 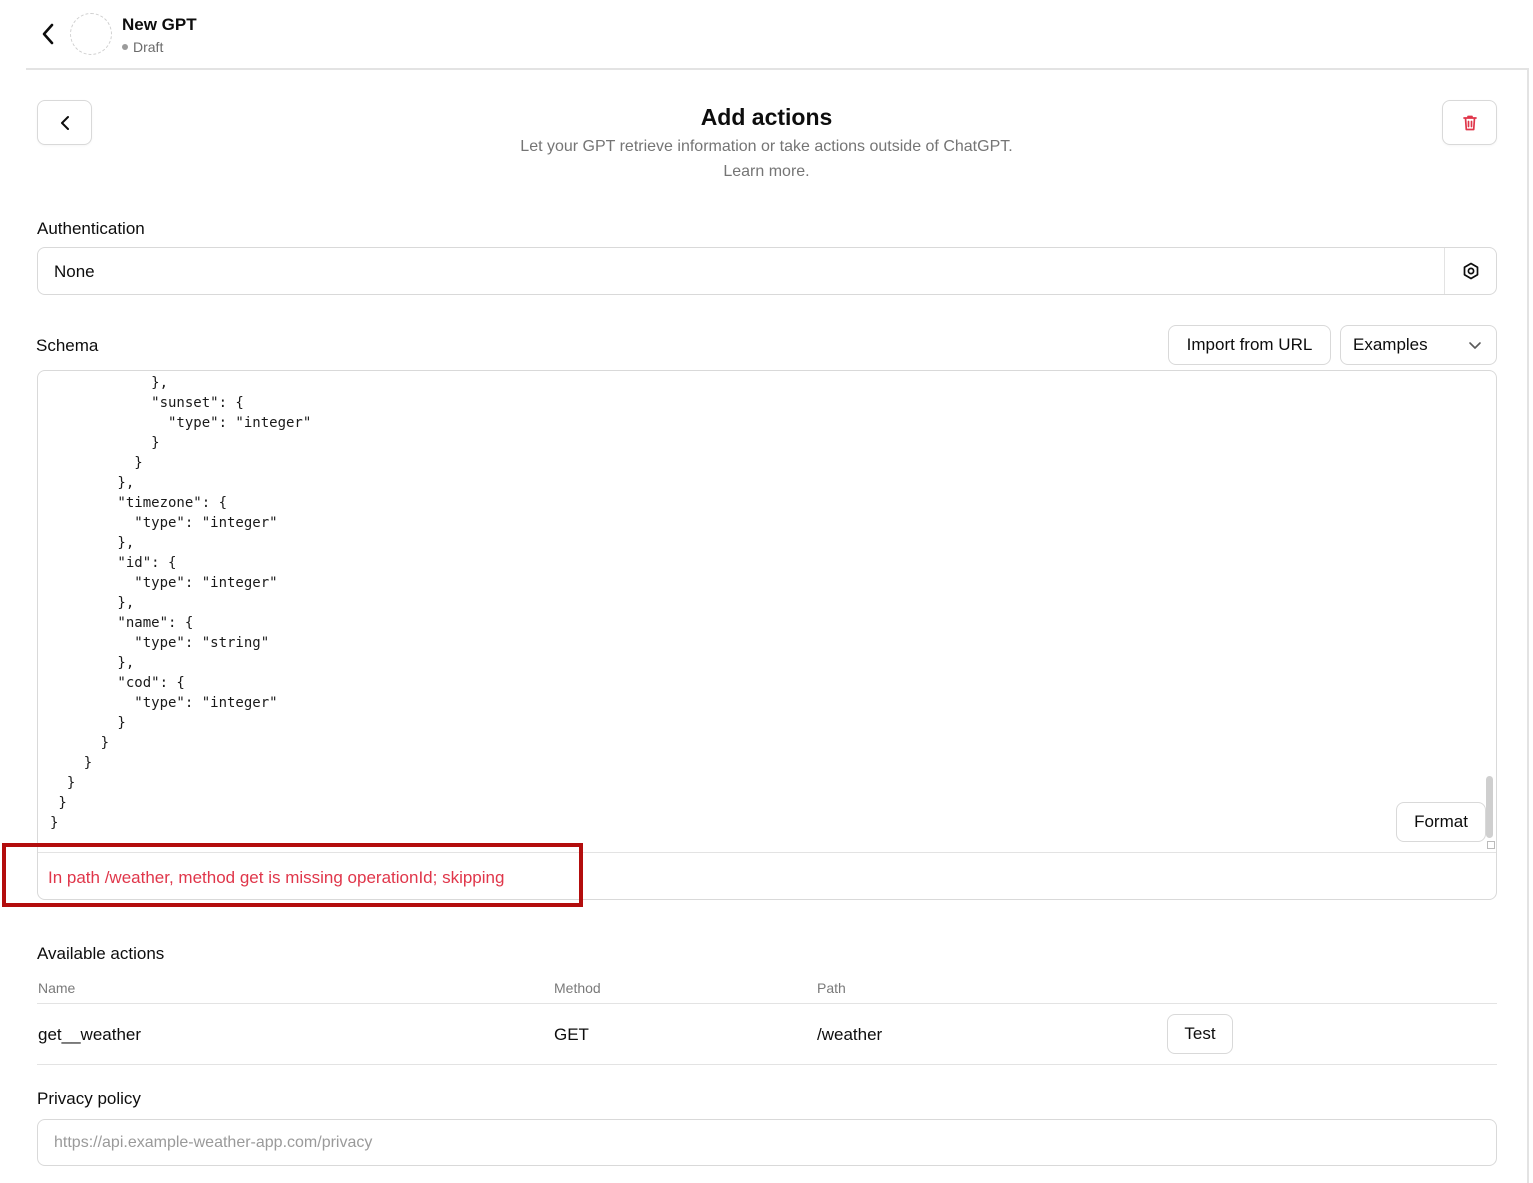 I want to click on available-actions-label: Available actions, so click(x=101, y=953).